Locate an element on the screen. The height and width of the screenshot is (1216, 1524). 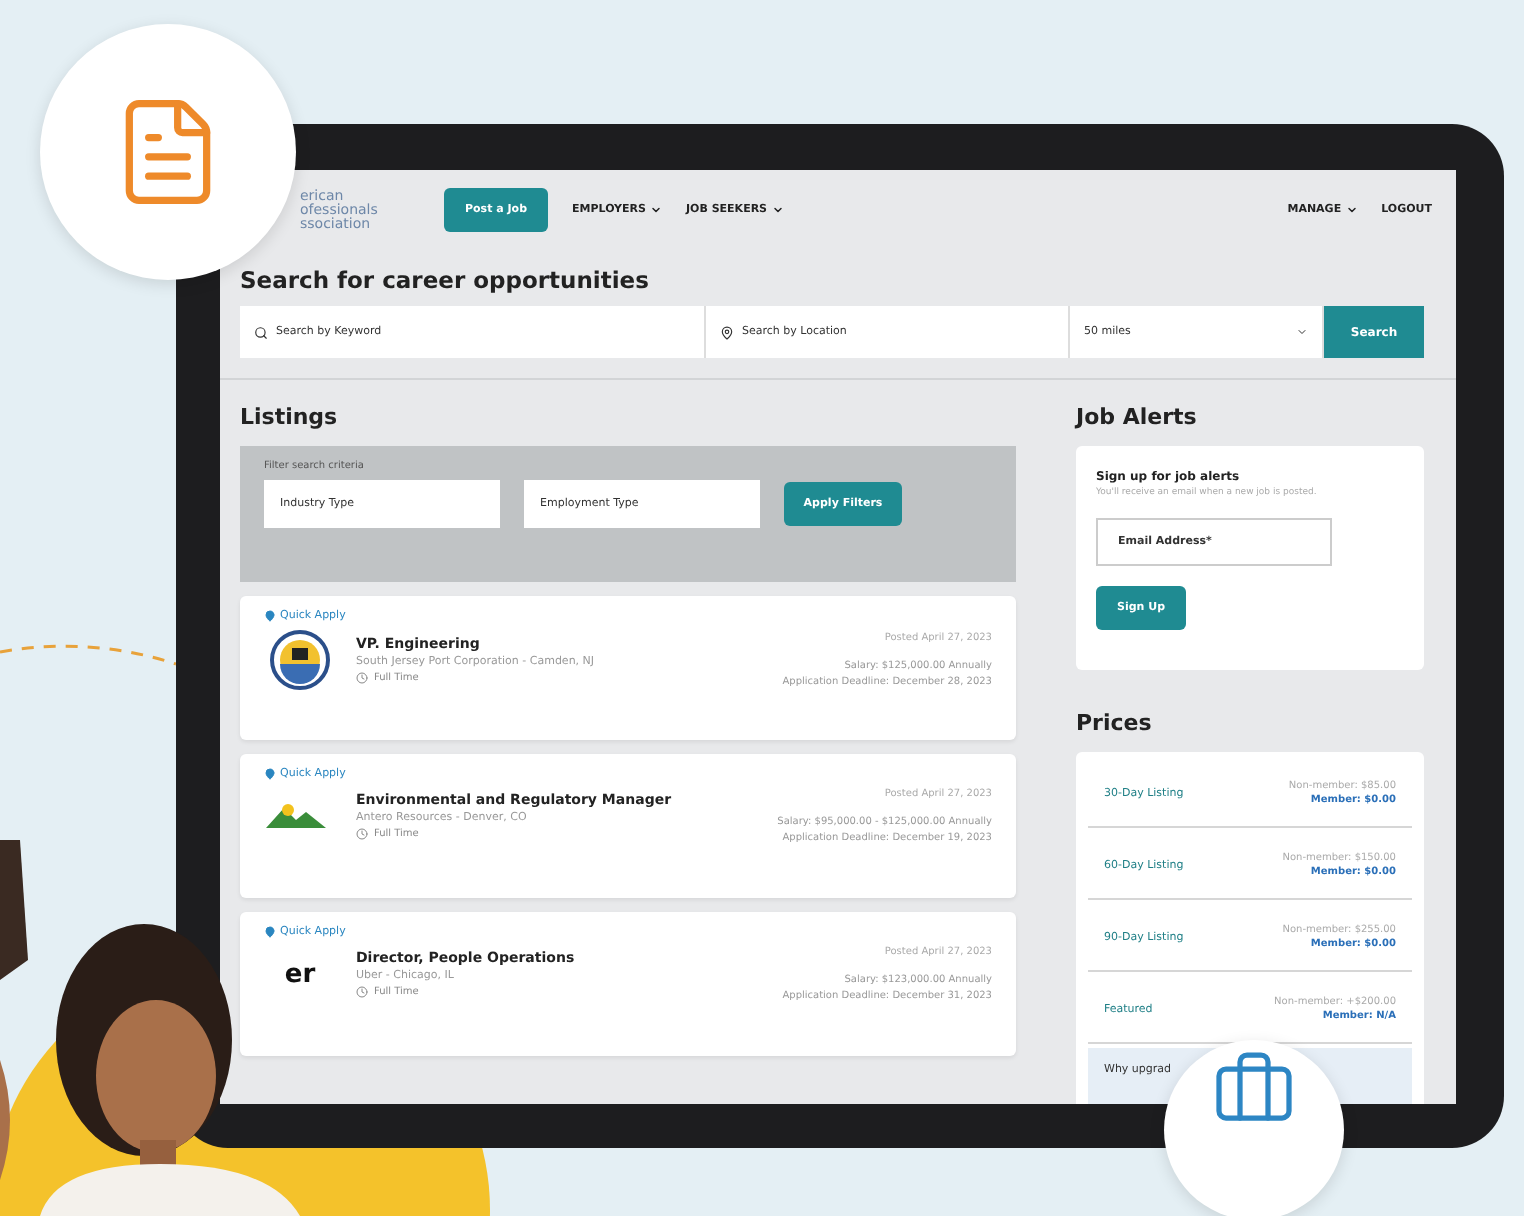
section-title: Prices is located at coordinates (1115, 723).